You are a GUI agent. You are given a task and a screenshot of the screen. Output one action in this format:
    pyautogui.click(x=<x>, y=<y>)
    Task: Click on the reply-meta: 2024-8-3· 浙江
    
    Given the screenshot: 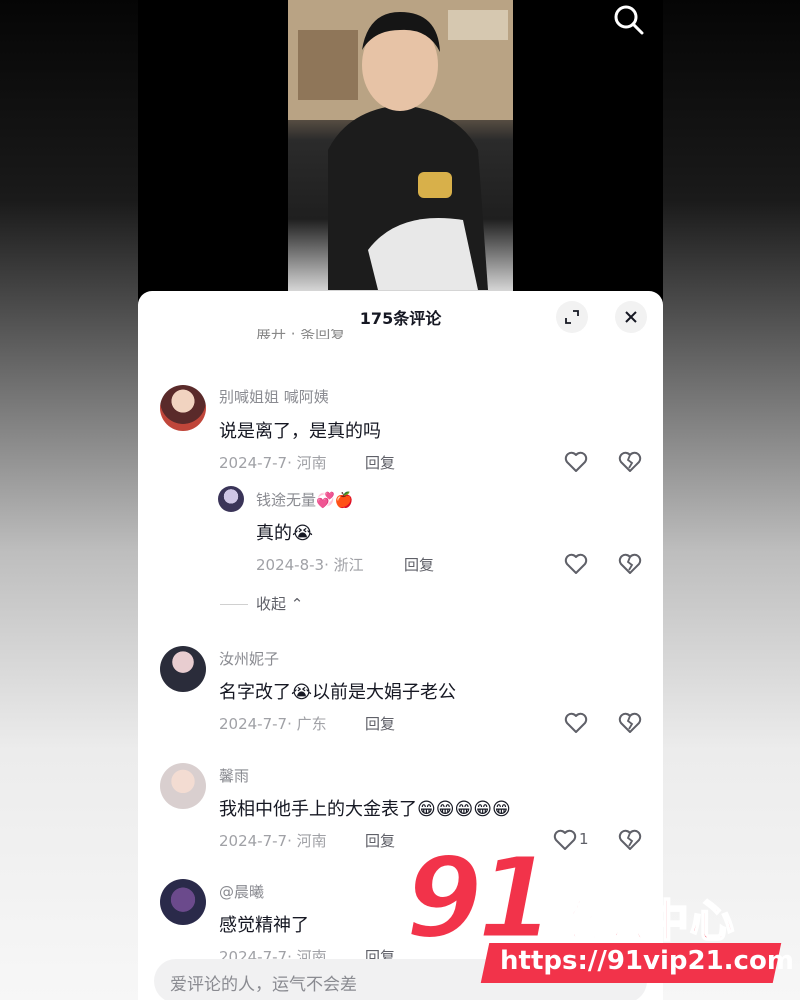 What is the action you would take?
    pyautogui.click(x=310, y=565)
    